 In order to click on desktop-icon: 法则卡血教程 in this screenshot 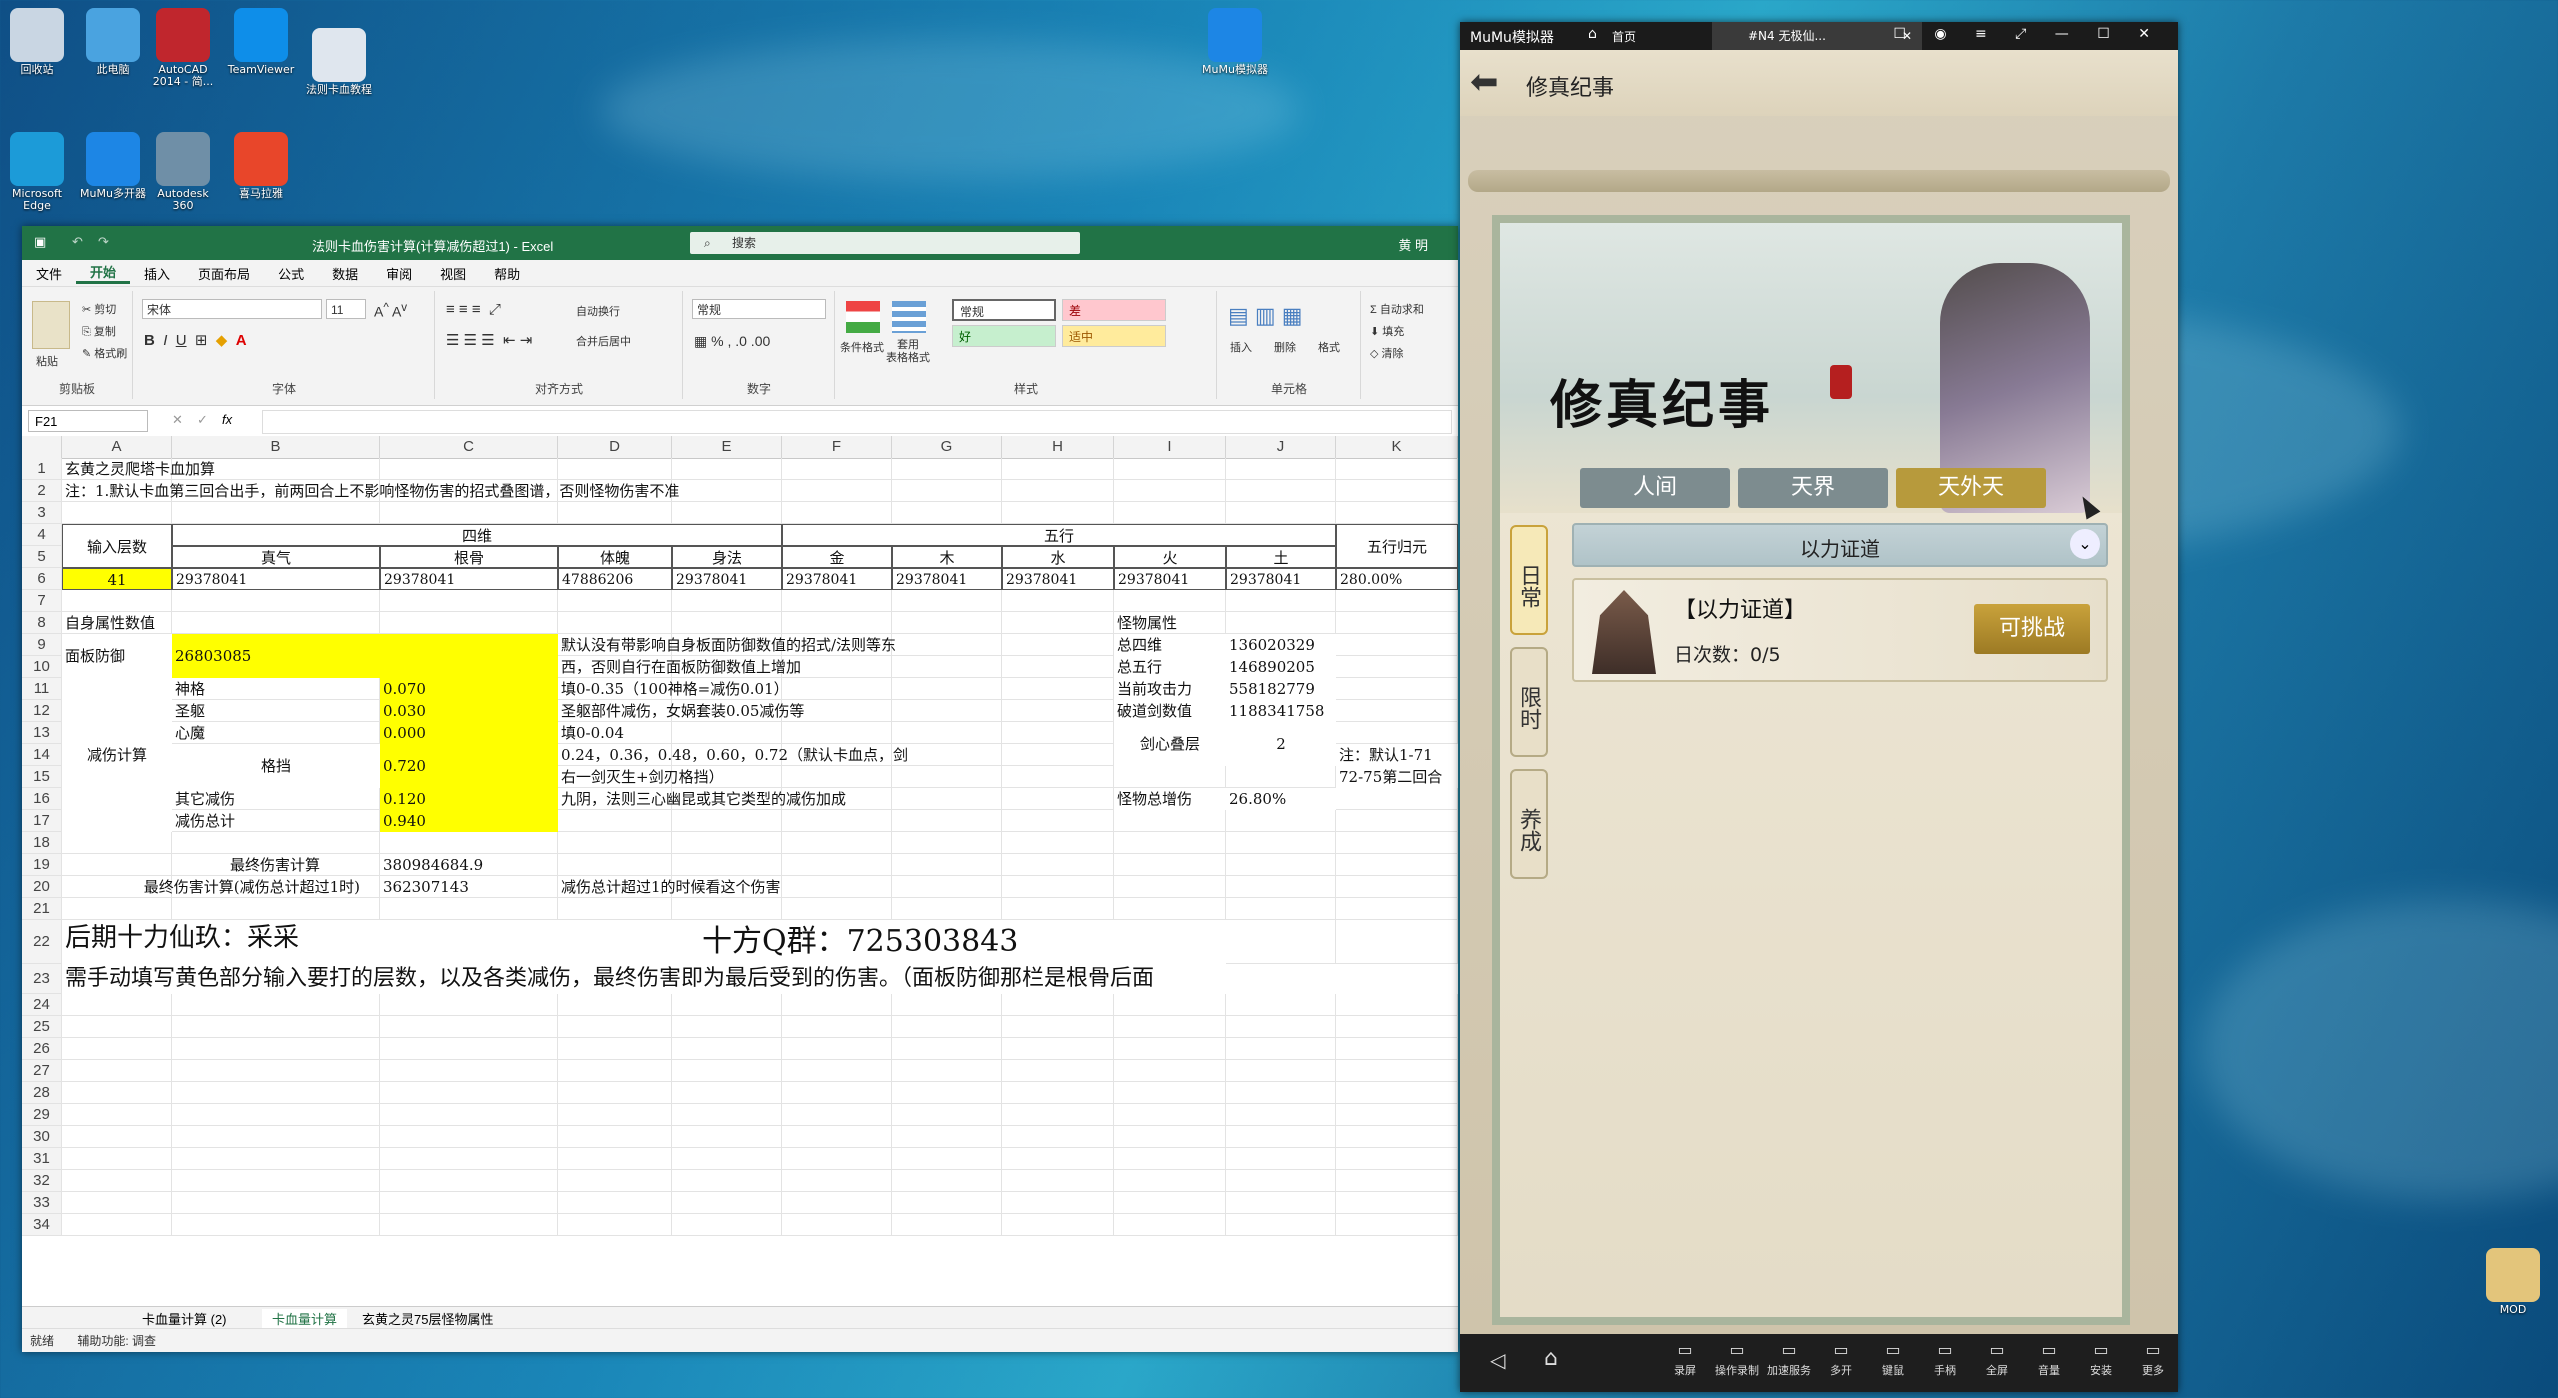, I will do `click(339, 62)`.